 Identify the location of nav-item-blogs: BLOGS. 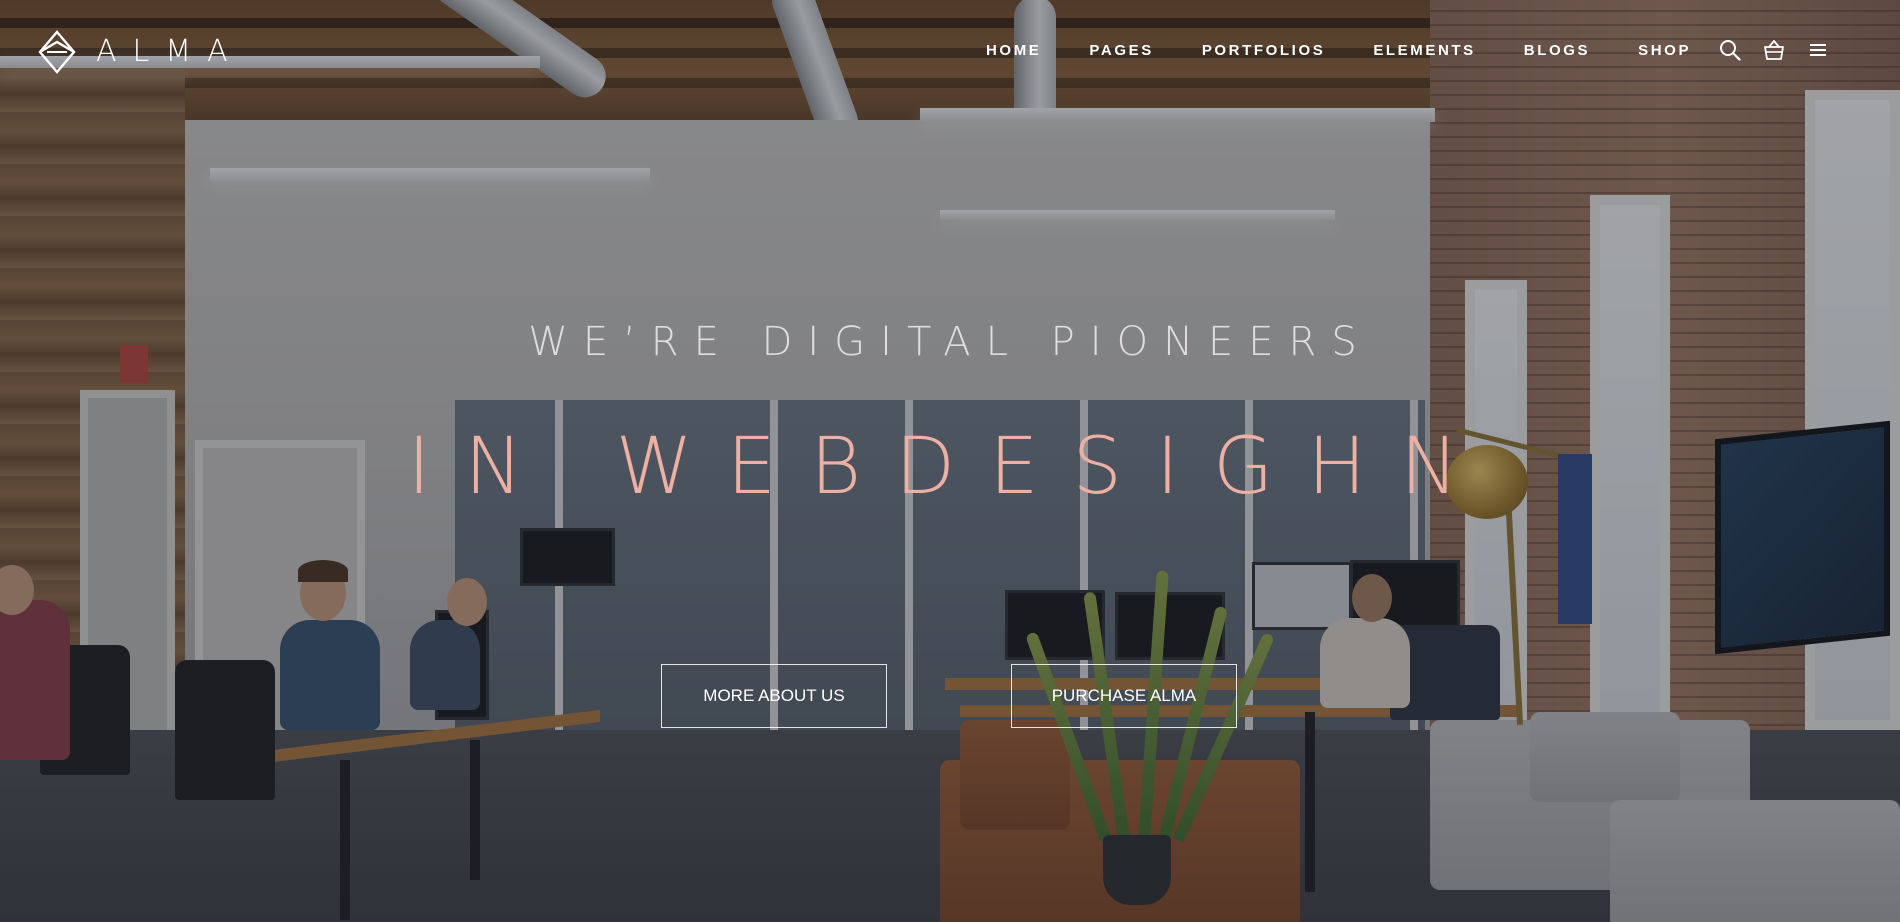
(1557, 50).